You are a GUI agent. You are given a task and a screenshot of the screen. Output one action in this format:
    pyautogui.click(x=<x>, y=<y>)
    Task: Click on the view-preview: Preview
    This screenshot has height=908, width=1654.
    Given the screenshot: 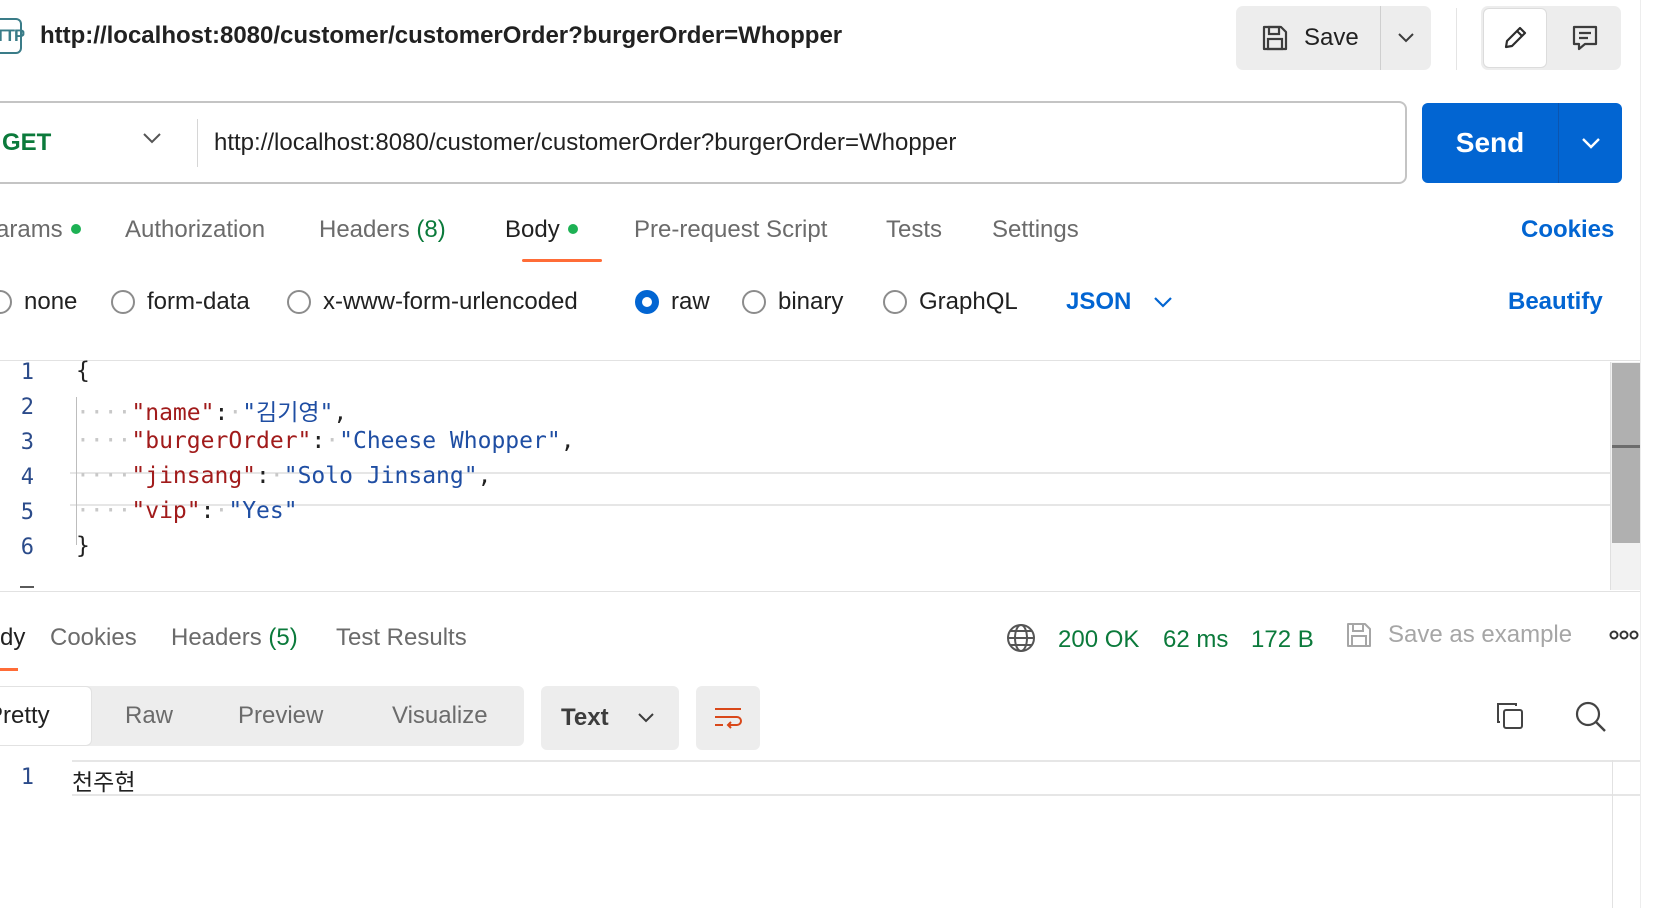 What is the action you would take?
    pyautogui.click(x=280, y=716)
    